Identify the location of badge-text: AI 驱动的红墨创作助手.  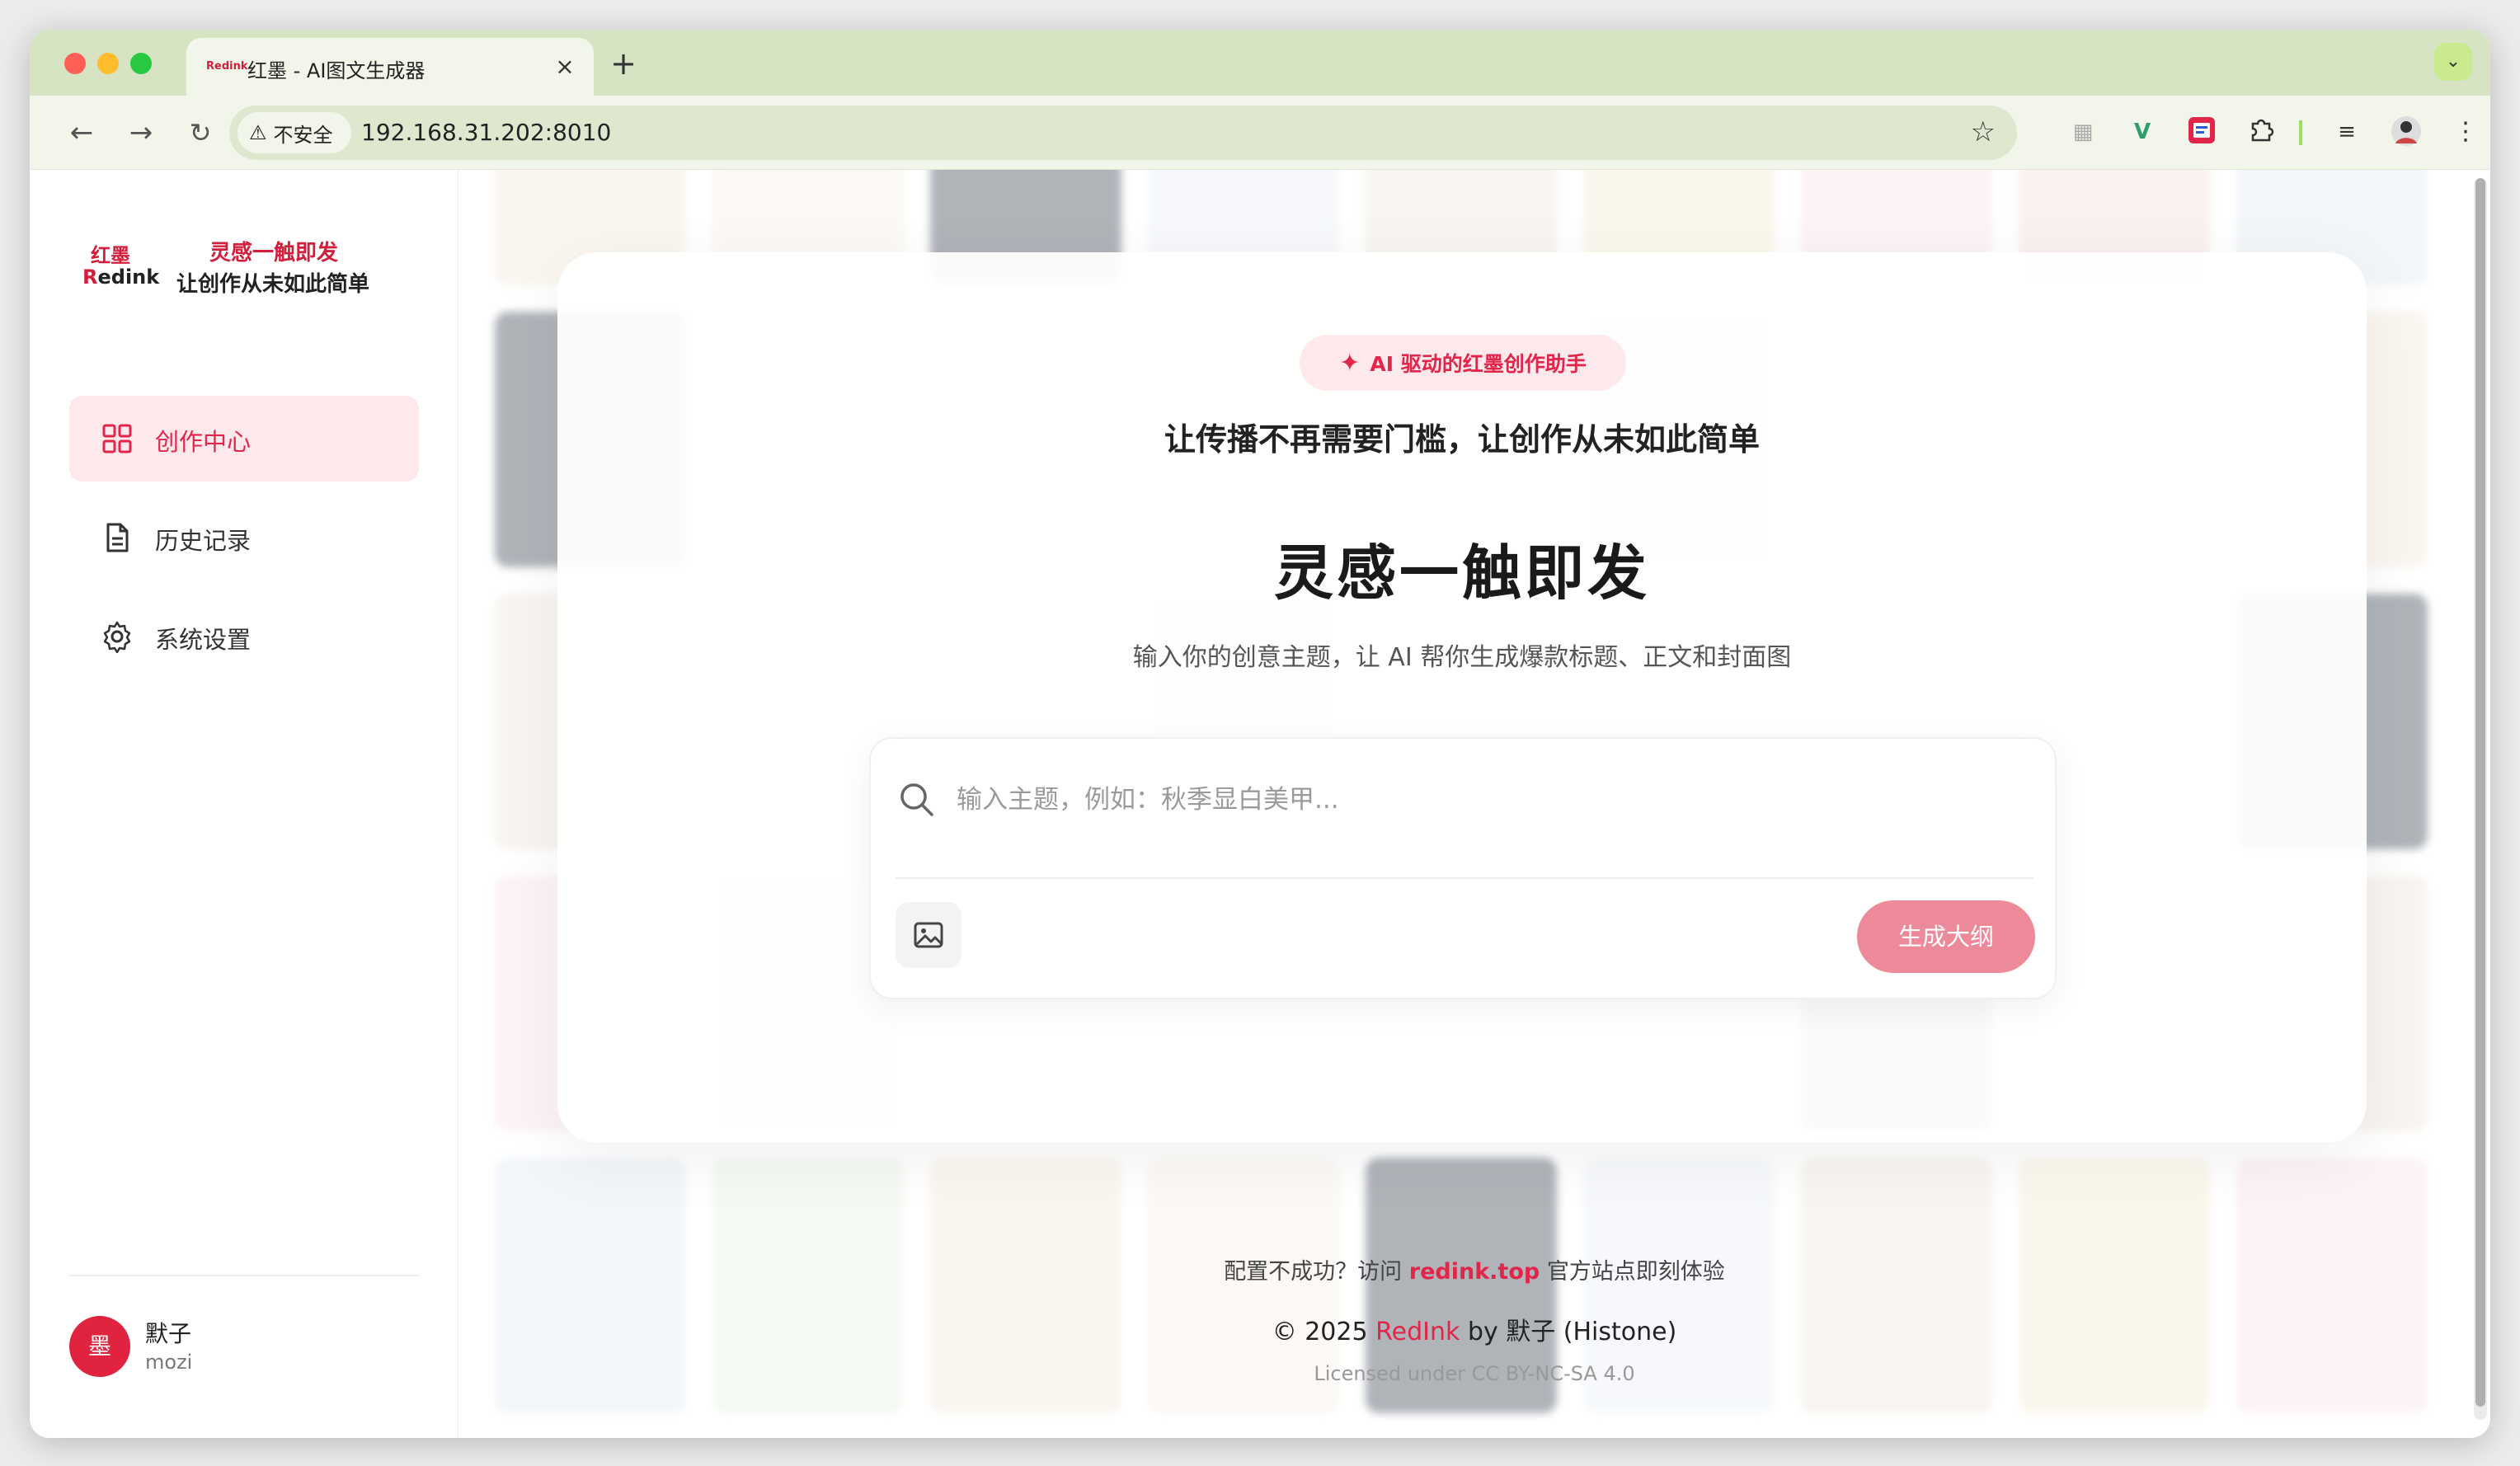
(1478, 364).